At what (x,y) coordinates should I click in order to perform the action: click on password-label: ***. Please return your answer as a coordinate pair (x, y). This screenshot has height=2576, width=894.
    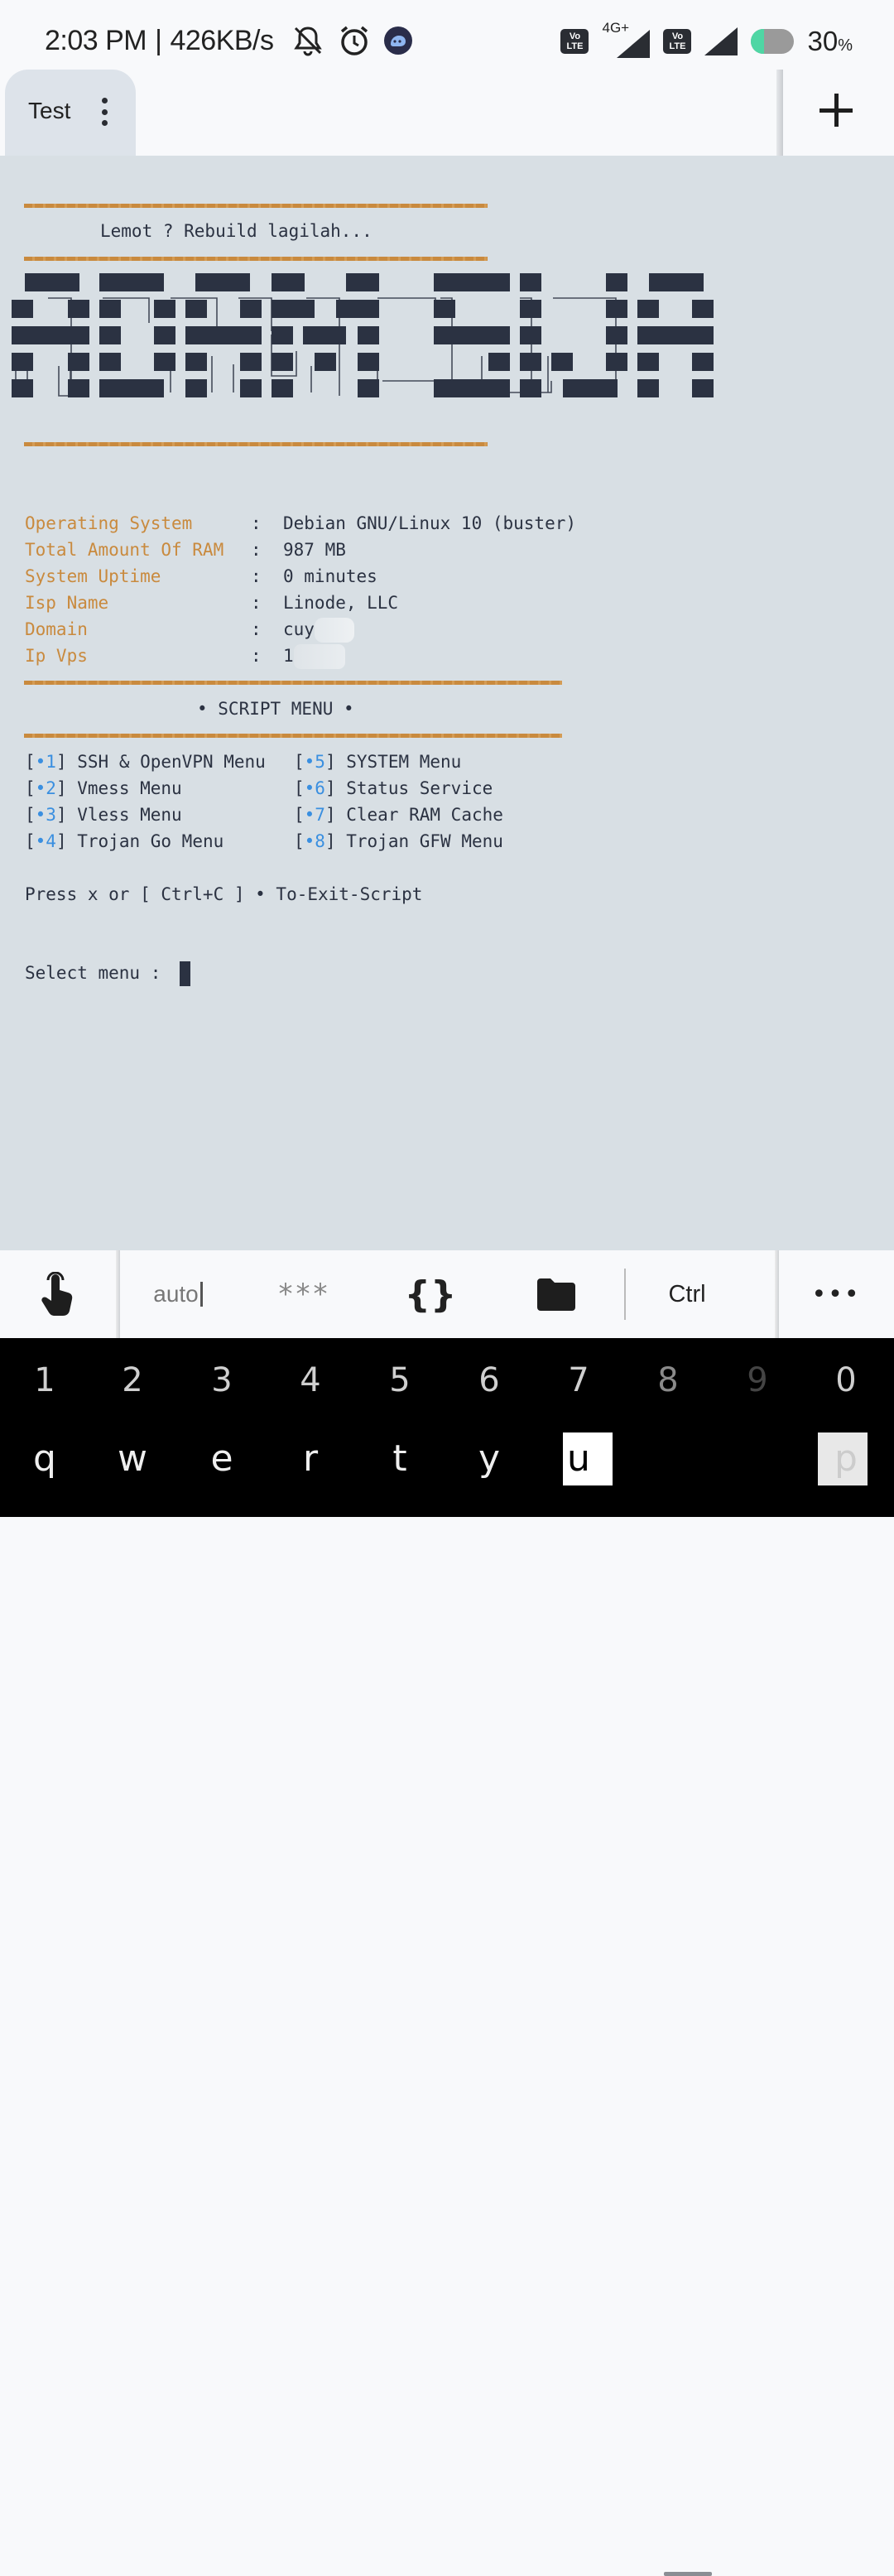
    Looking at the image, I should click on (304, 1294).